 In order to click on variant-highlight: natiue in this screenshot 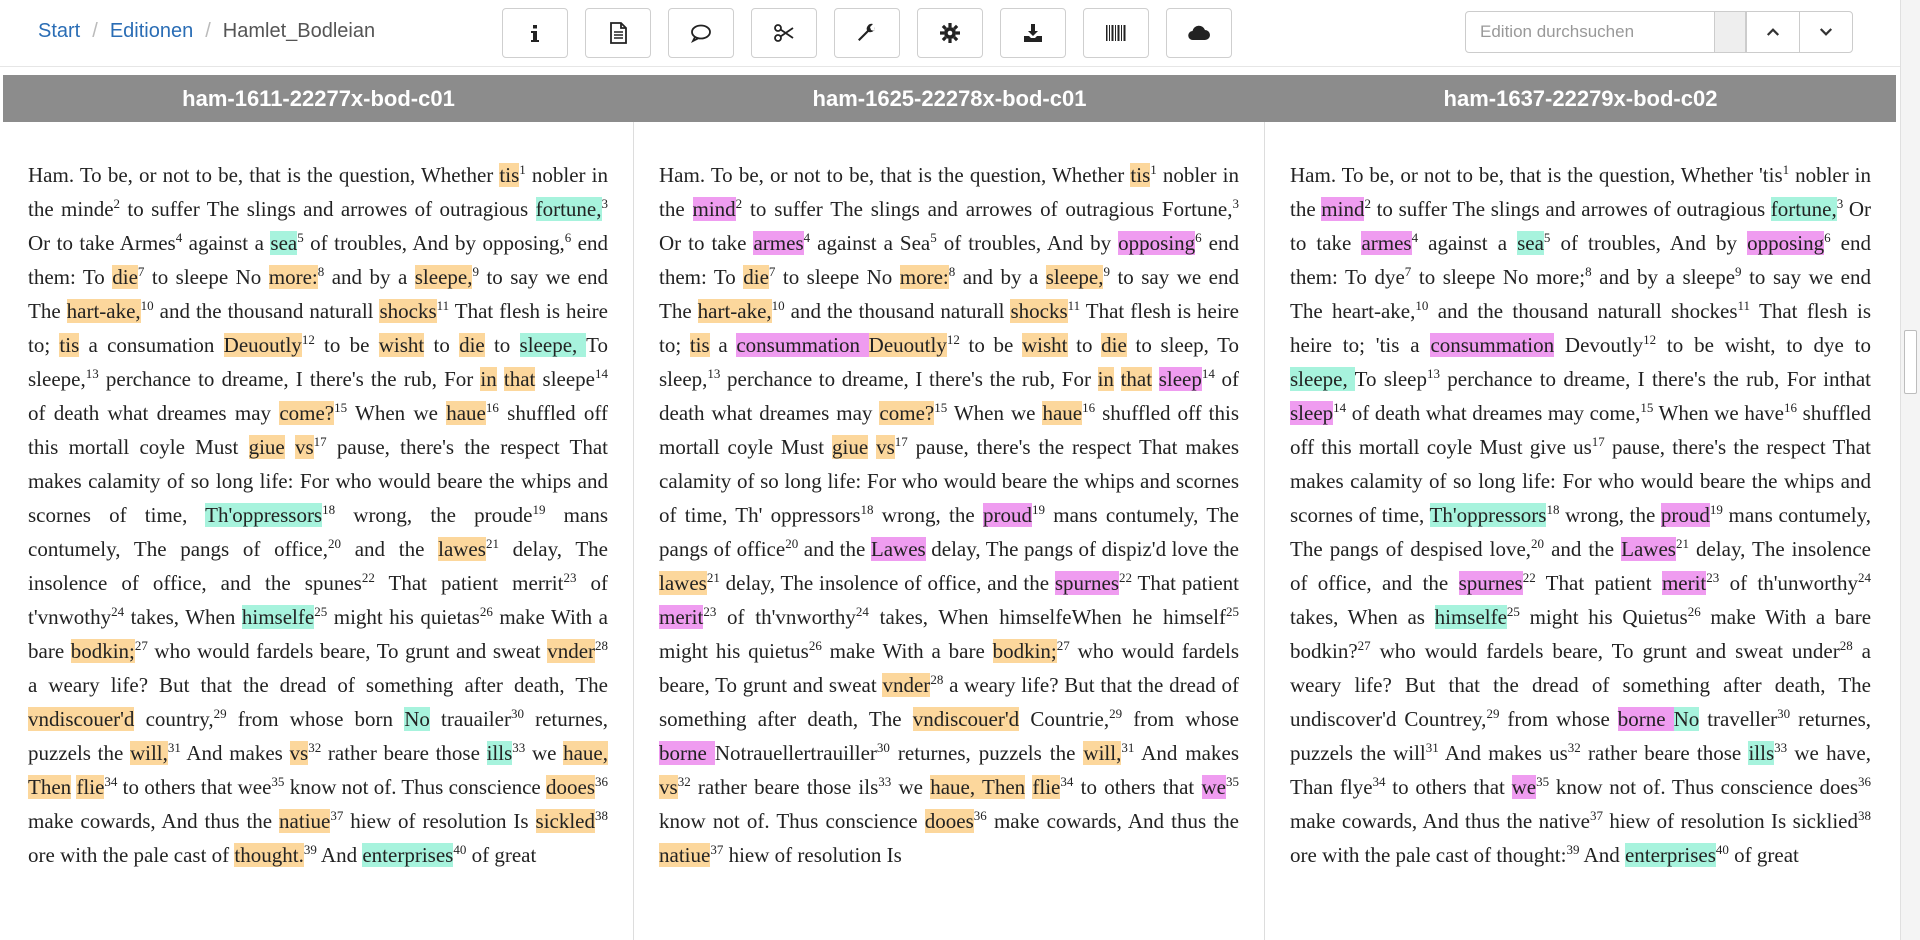, I will do `click(305, 821)`.